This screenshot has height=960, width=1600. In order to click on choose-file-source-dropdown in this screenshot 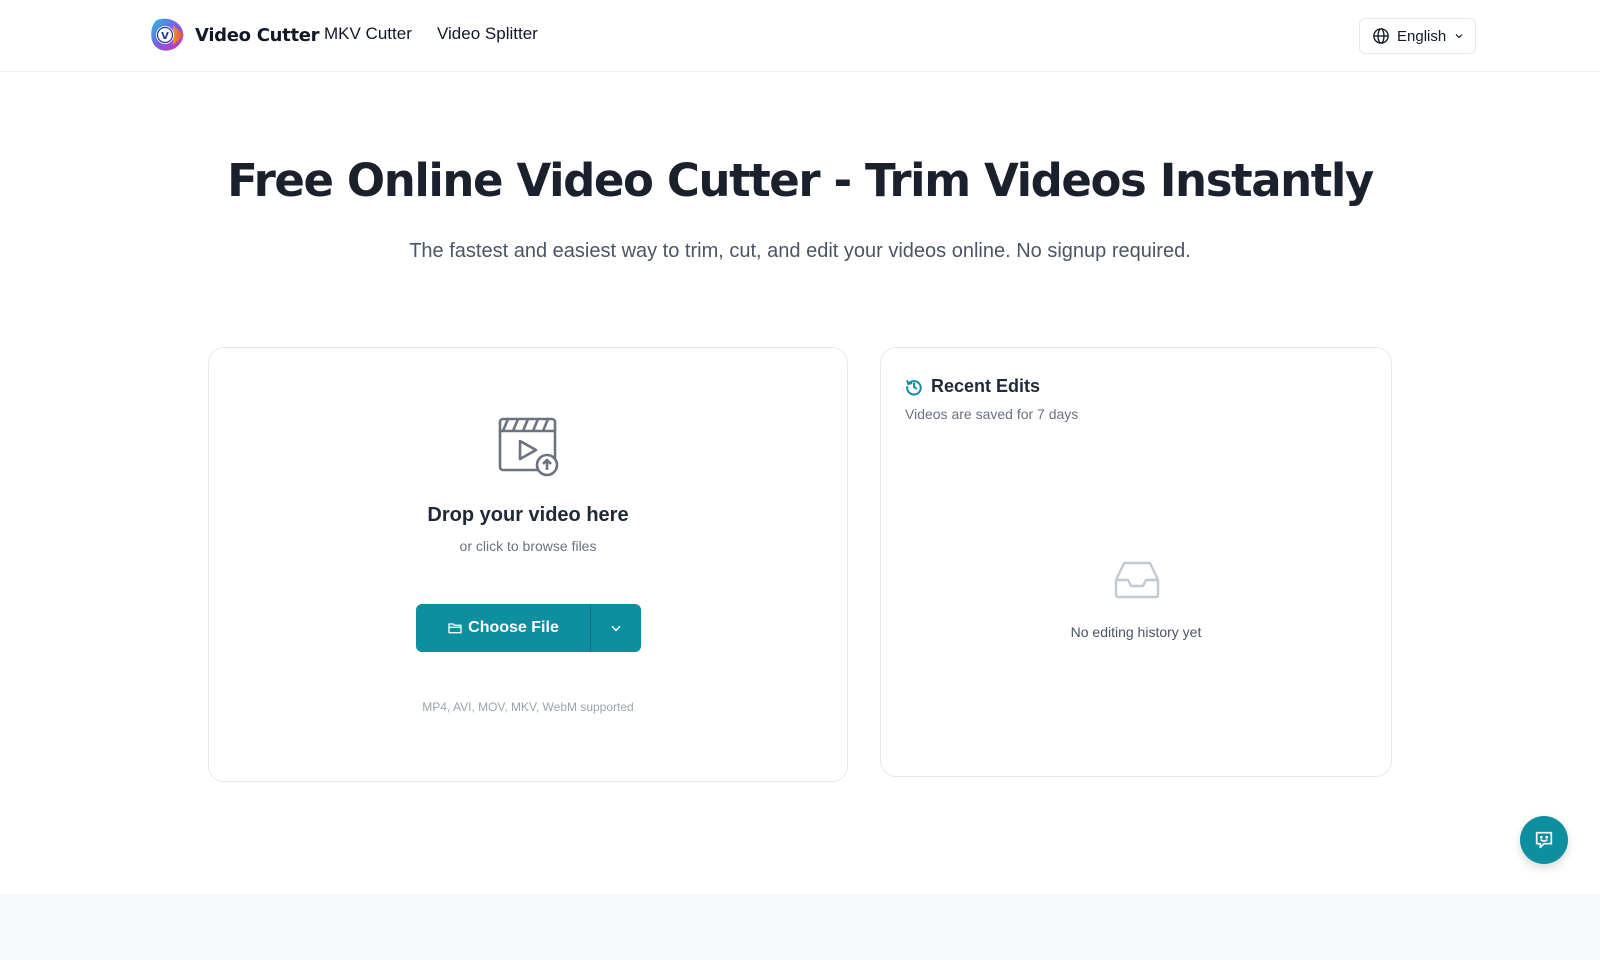, I will do `click(616, 628)`.